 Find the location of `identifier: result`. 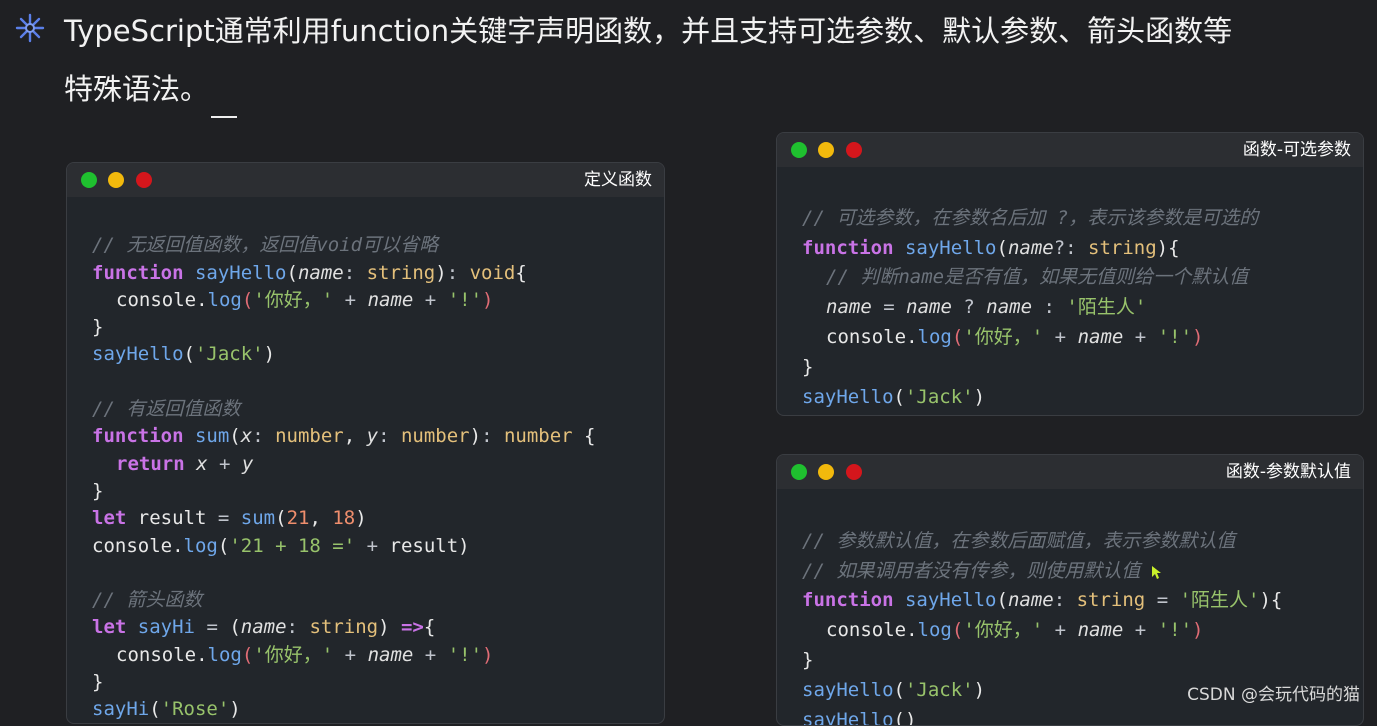

identifier: result is located at coordinates (172, 518).